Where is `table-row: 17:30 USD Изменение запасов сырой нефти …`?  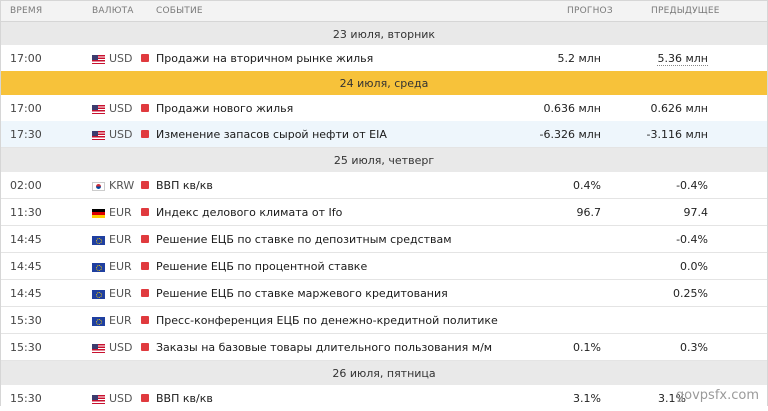
table-row: 17:30 USD Изменение запасов сырой нефти … is located at coordinates (384, 134).